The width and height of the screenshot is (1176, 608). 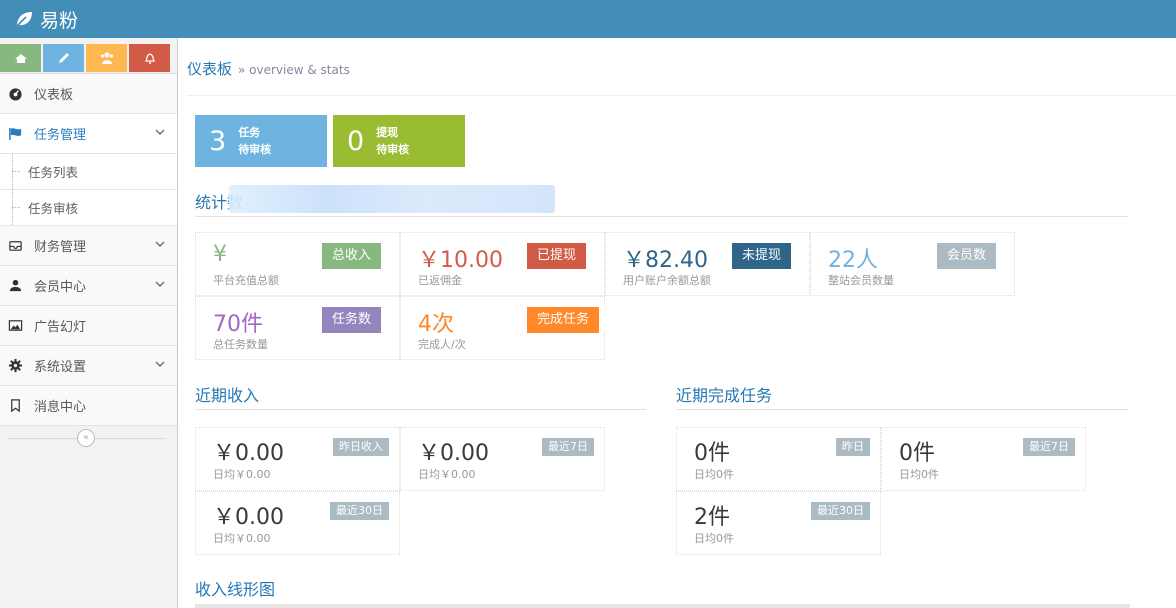 What do you see at coordinates (227, 395) in the screenshot?
I see `recent-income-title: 近期收入` at bounding box center [227, 395].